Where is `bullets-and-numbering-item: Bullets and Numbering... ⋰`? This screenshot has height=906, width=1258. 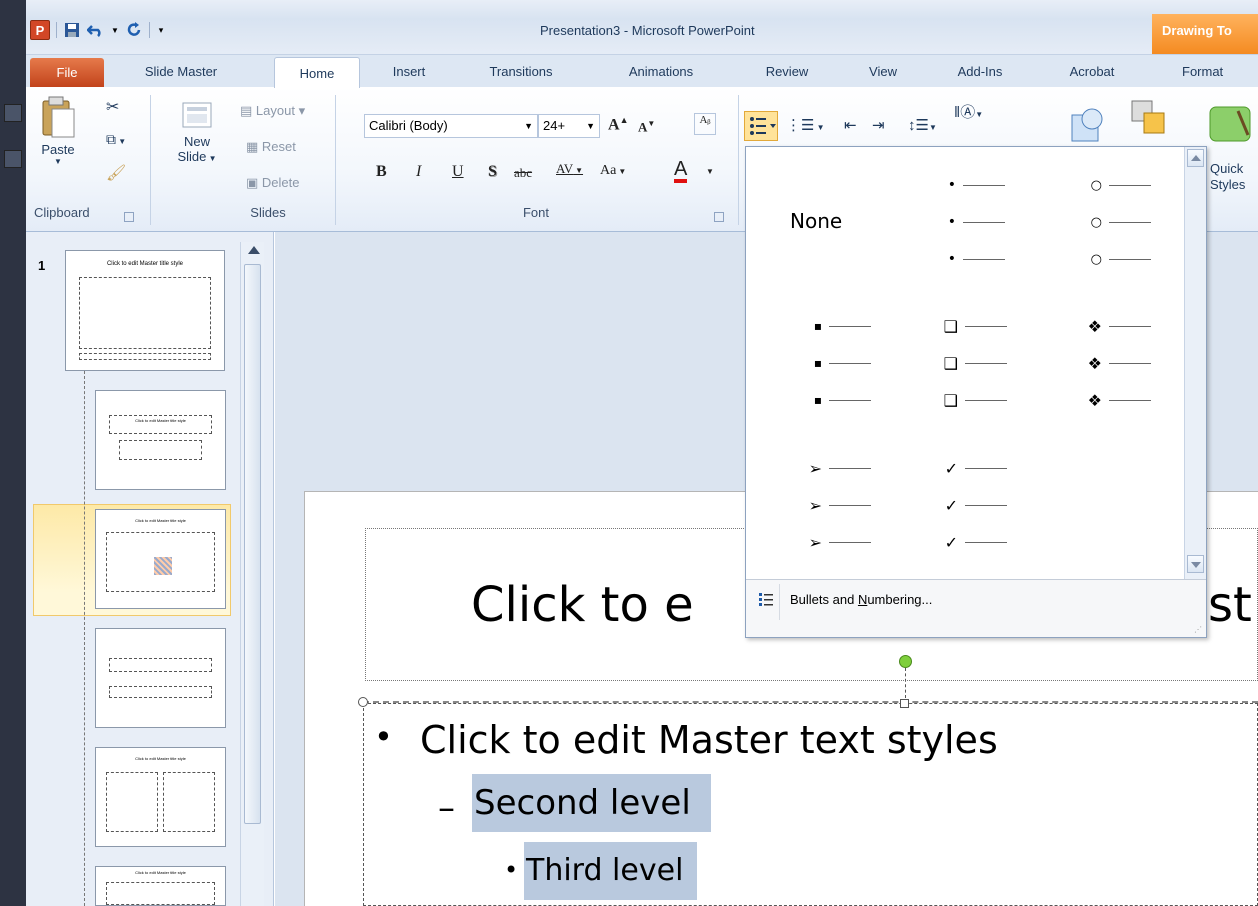
bullets-and-numbering-item: Bullets and Numbering... ⋰ is located at coordinates (976, 608).